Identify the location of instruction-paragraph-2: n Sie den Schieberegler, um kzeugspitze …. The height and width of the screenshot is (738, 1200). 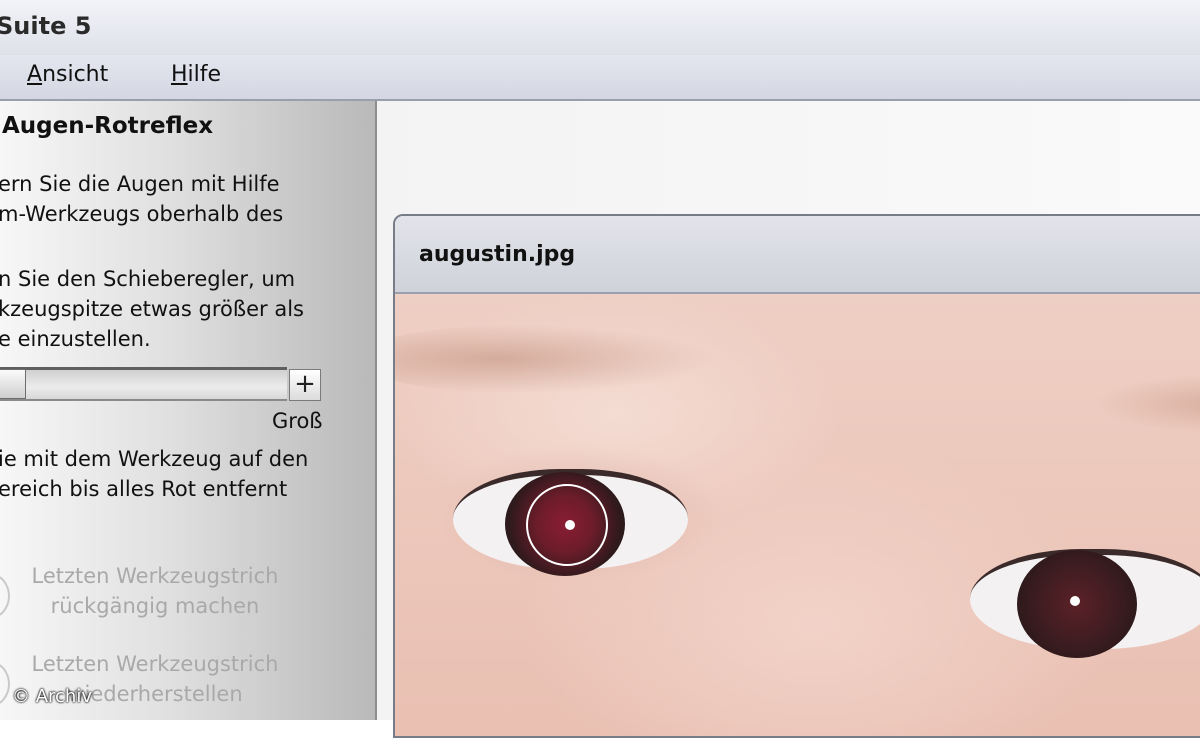
(152, 309).